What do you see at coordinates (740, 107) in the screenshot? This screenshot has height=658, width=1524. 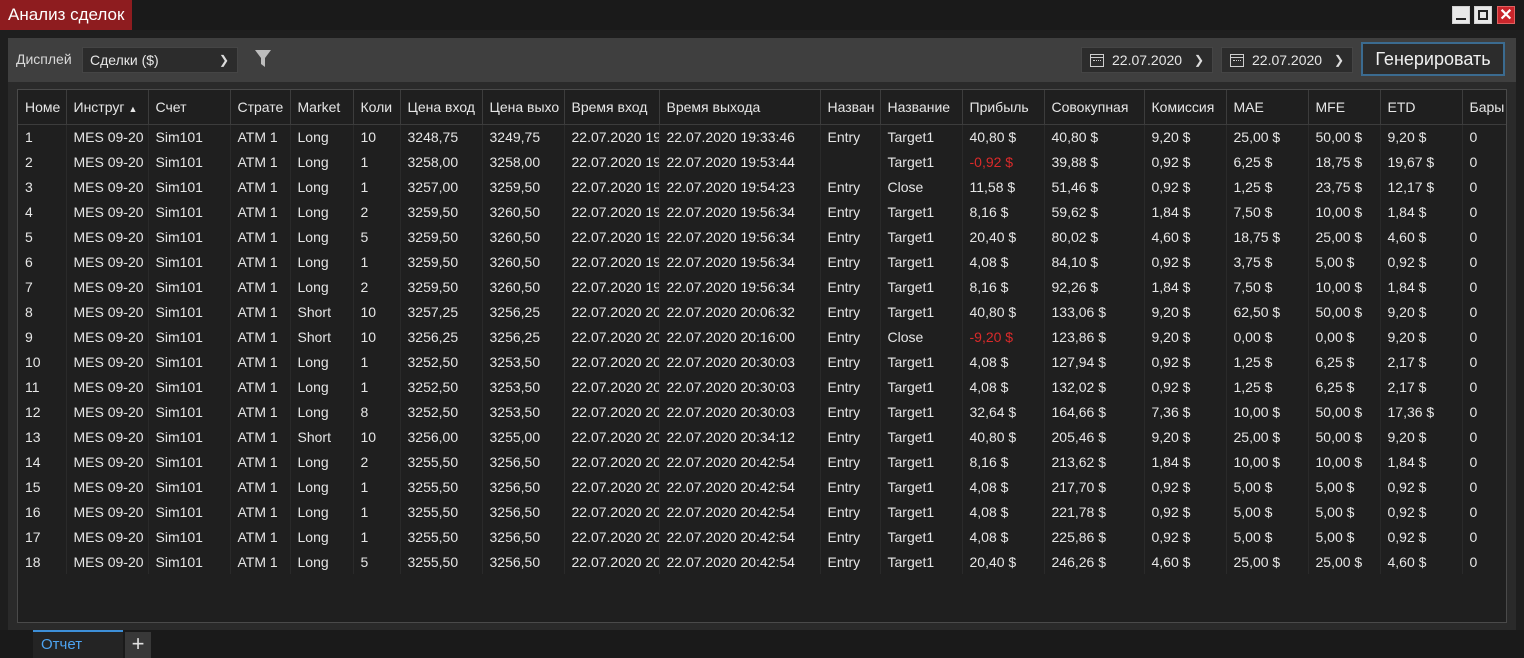 I see `column-header: Время выхода` at bounding box center [740, 107].